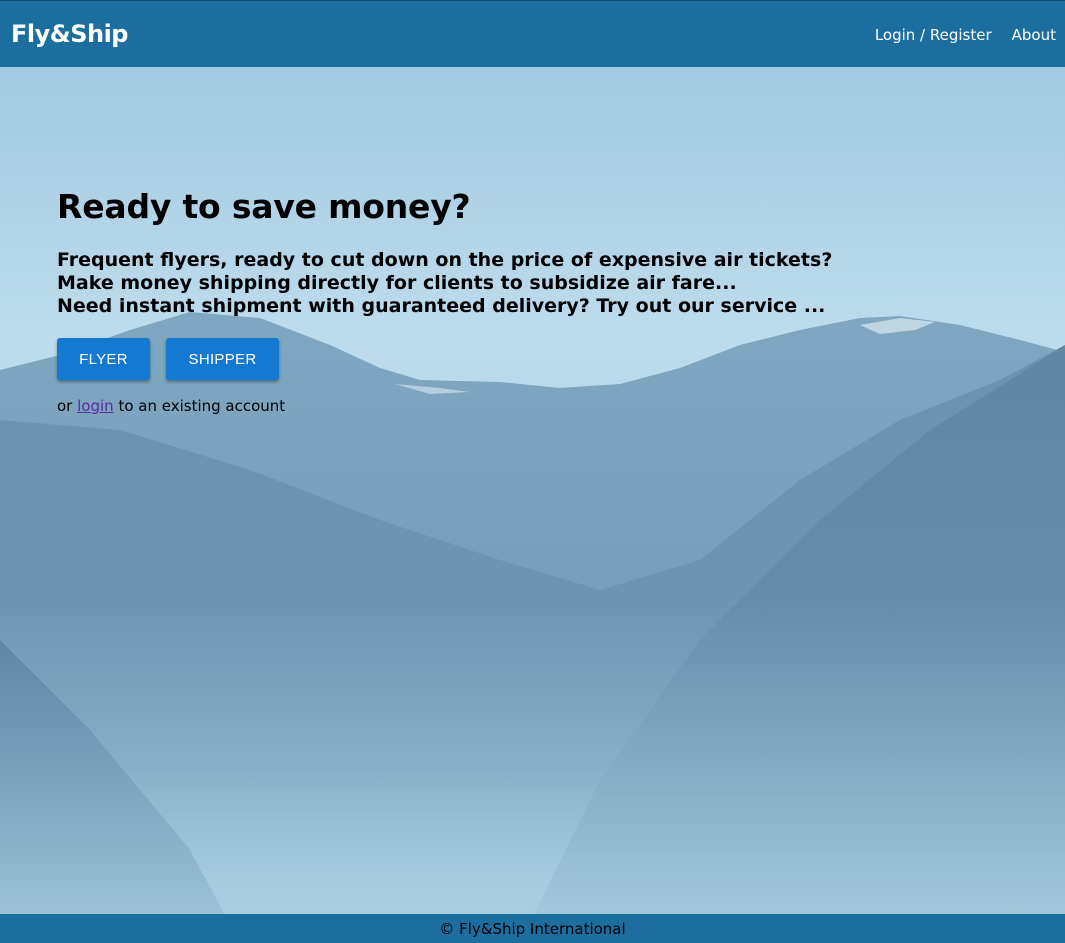 The width and height of the screenshot is (1065, 943). What do you see at coordinates (65, 406) in the screenshot?
I see `login-prefix-text: or` at bounding box center [65, 406].